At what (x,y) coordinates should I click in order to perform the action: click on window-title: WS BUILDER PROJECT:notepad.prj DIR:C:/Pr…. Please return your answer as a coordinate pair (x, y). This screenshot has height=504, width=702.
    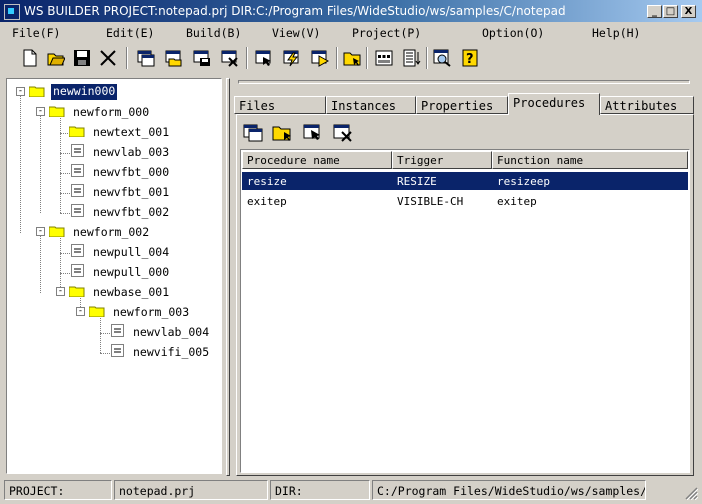
    Looking at the image, I should click on (295, 11).